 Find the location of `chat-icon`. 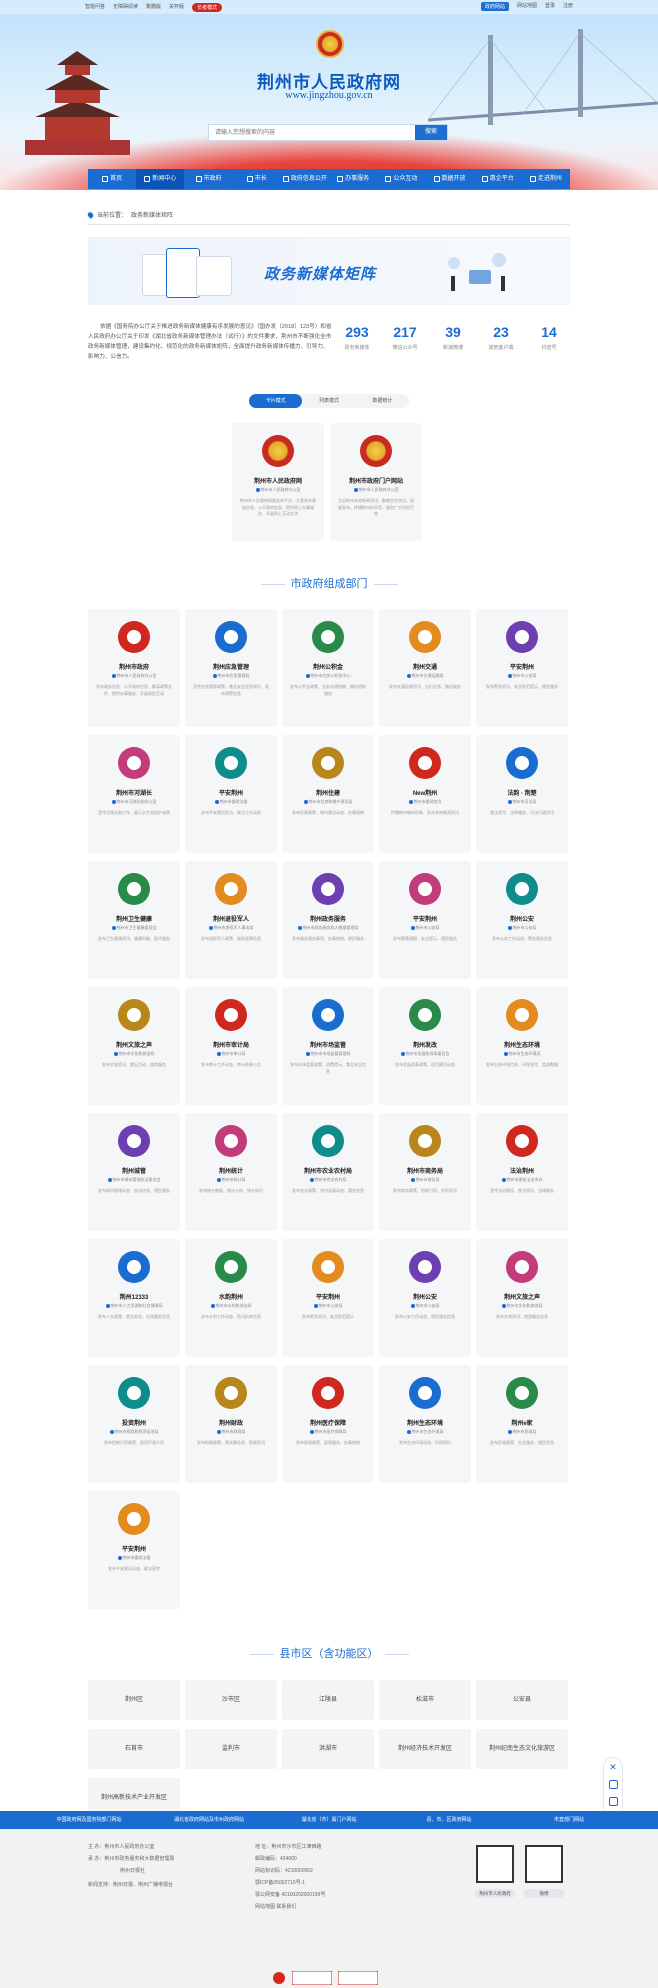

chat-icon is located at coordinates (613, 1784).